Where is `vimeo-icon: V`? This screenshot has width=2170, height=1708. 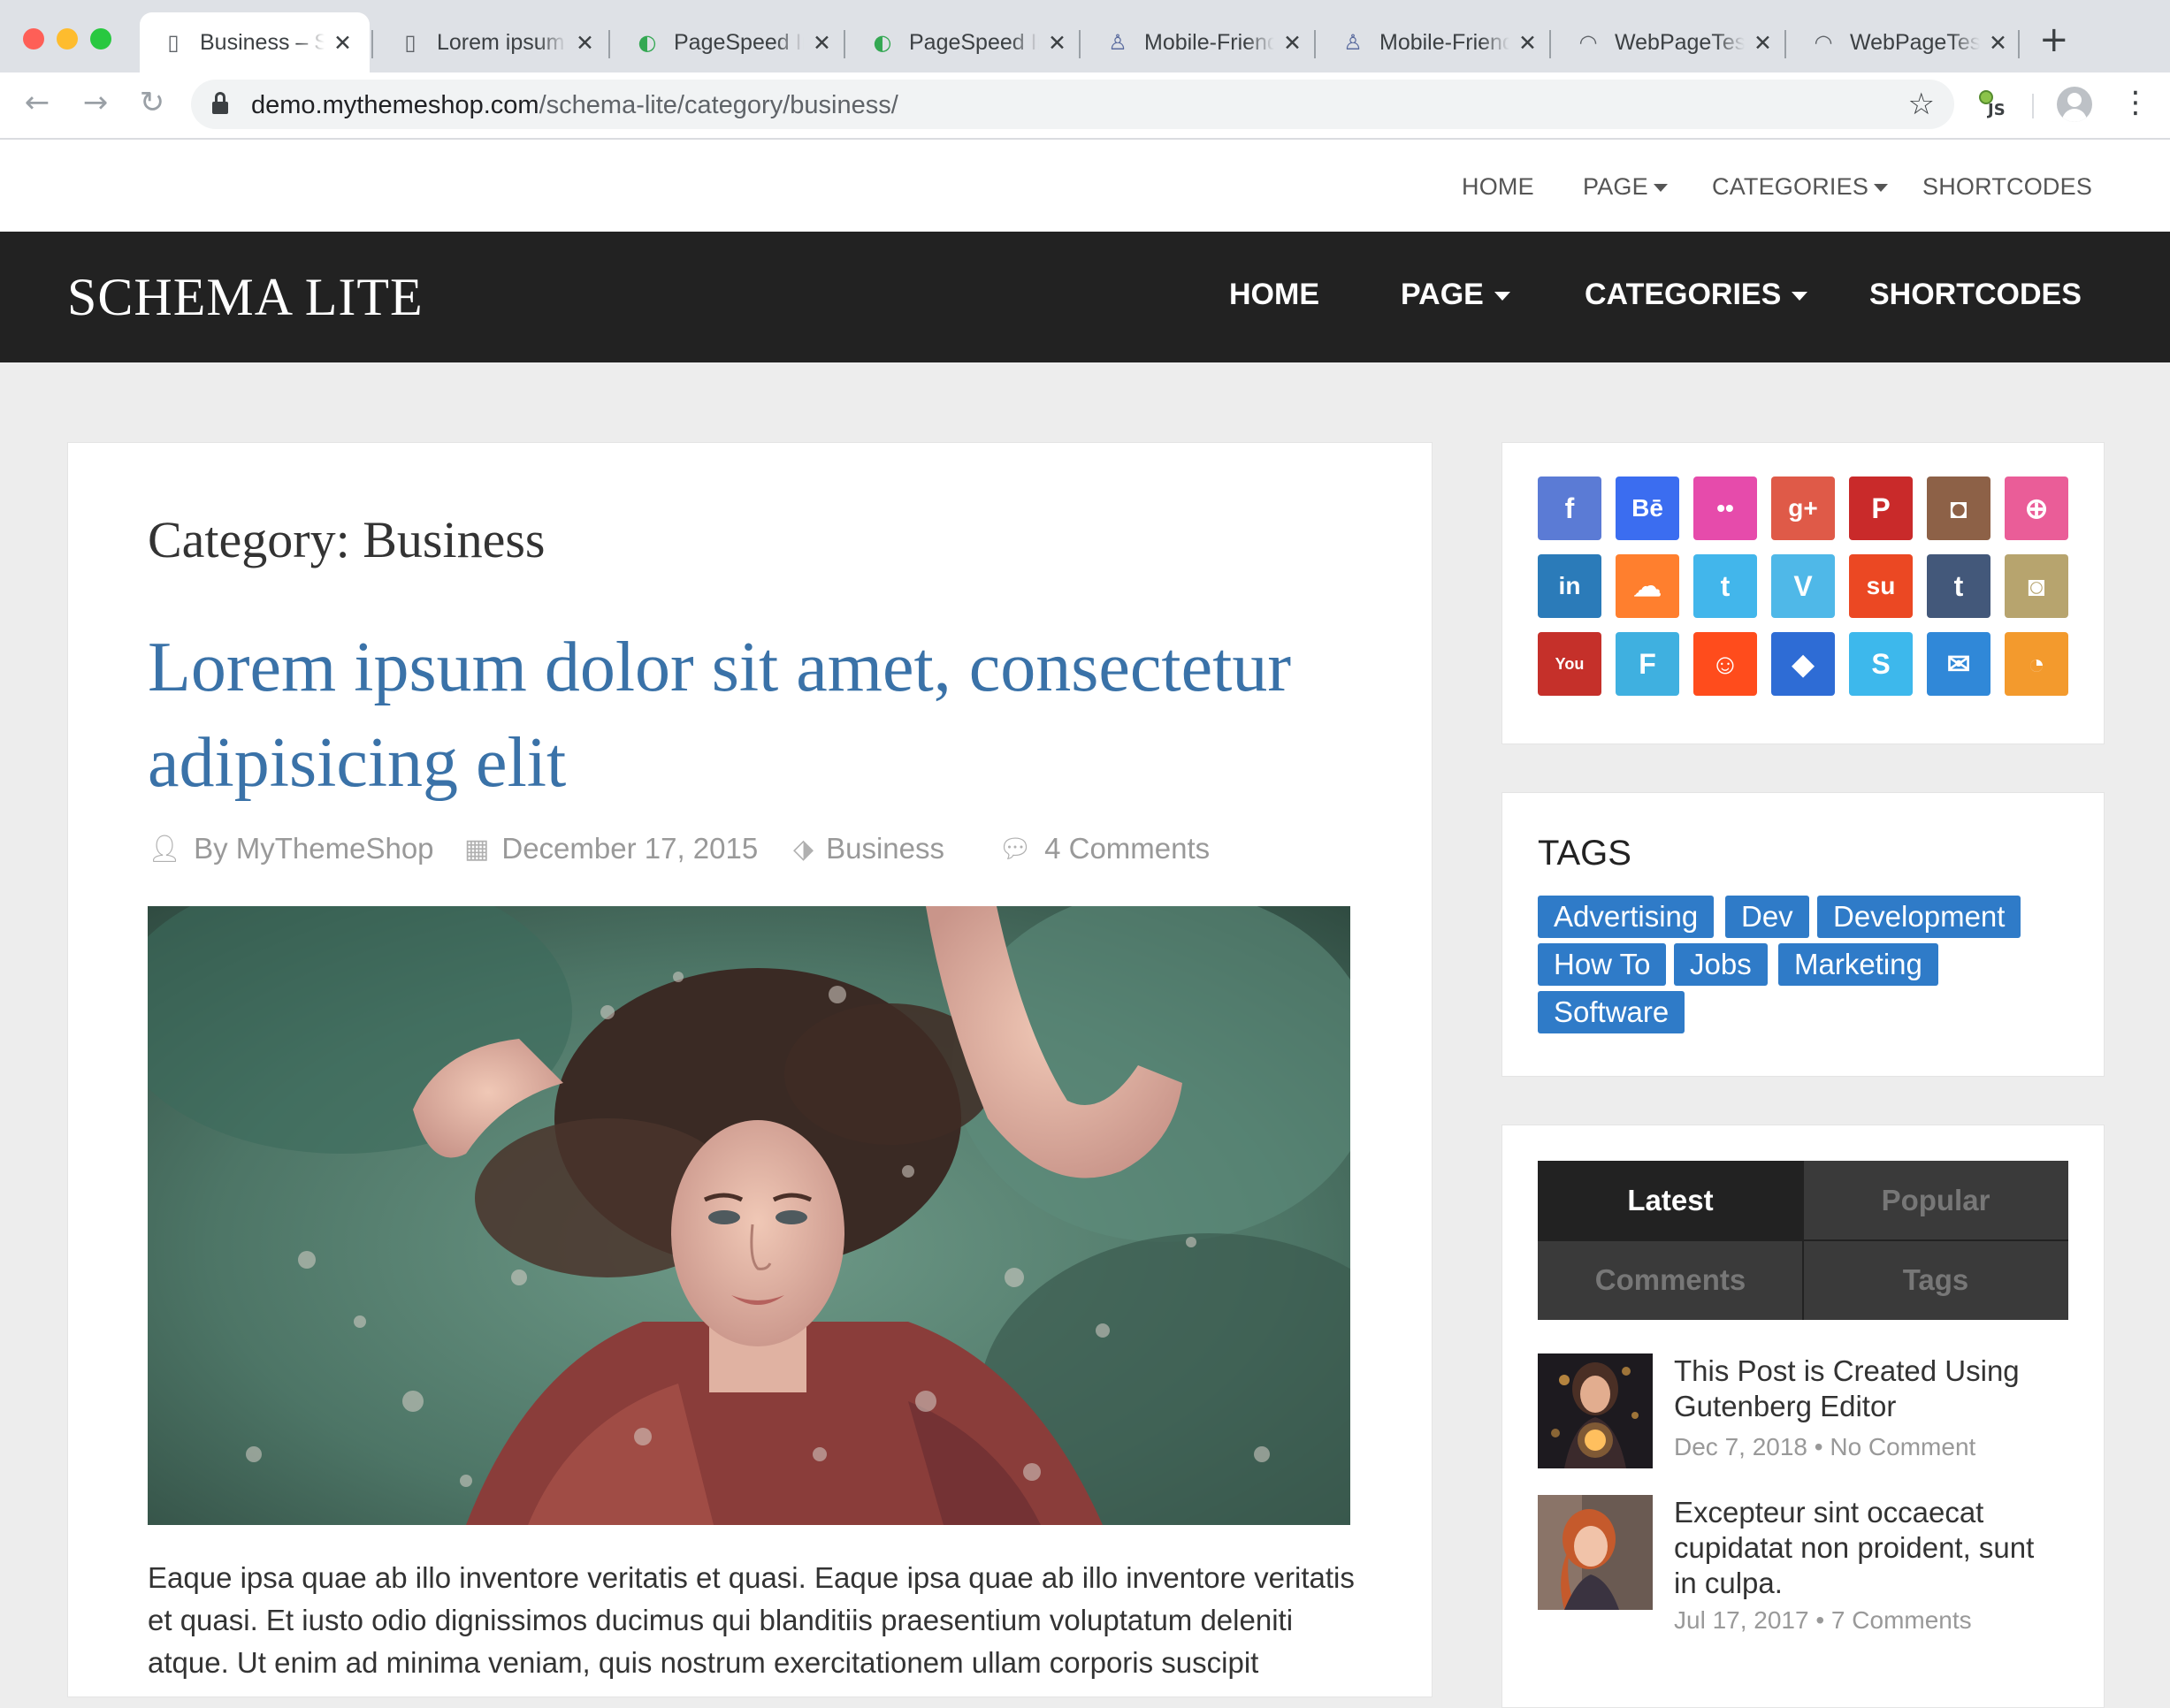
vimeo-icon: V is located at coordinates (1803, 586).